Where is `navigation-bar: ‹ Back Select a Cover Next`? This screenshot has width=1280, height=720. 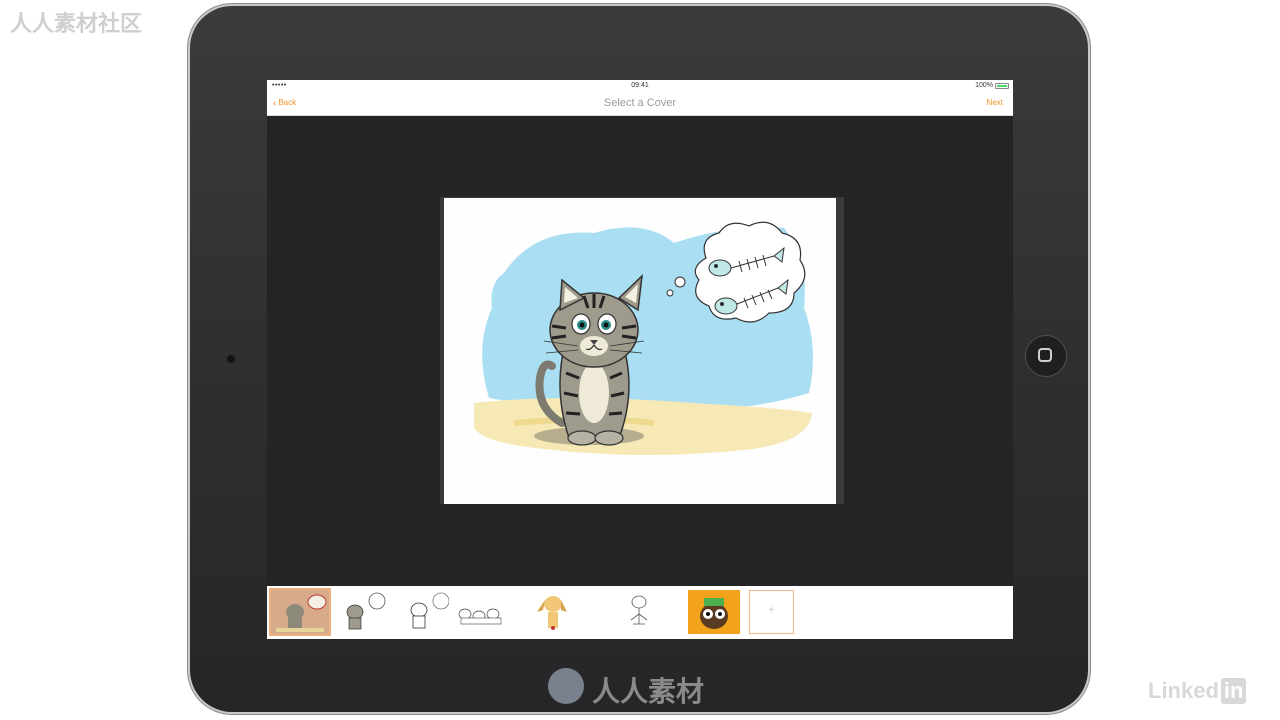
navigation-bar: ‹ Back Select a Cover Next is located at coordinates (640, 104).